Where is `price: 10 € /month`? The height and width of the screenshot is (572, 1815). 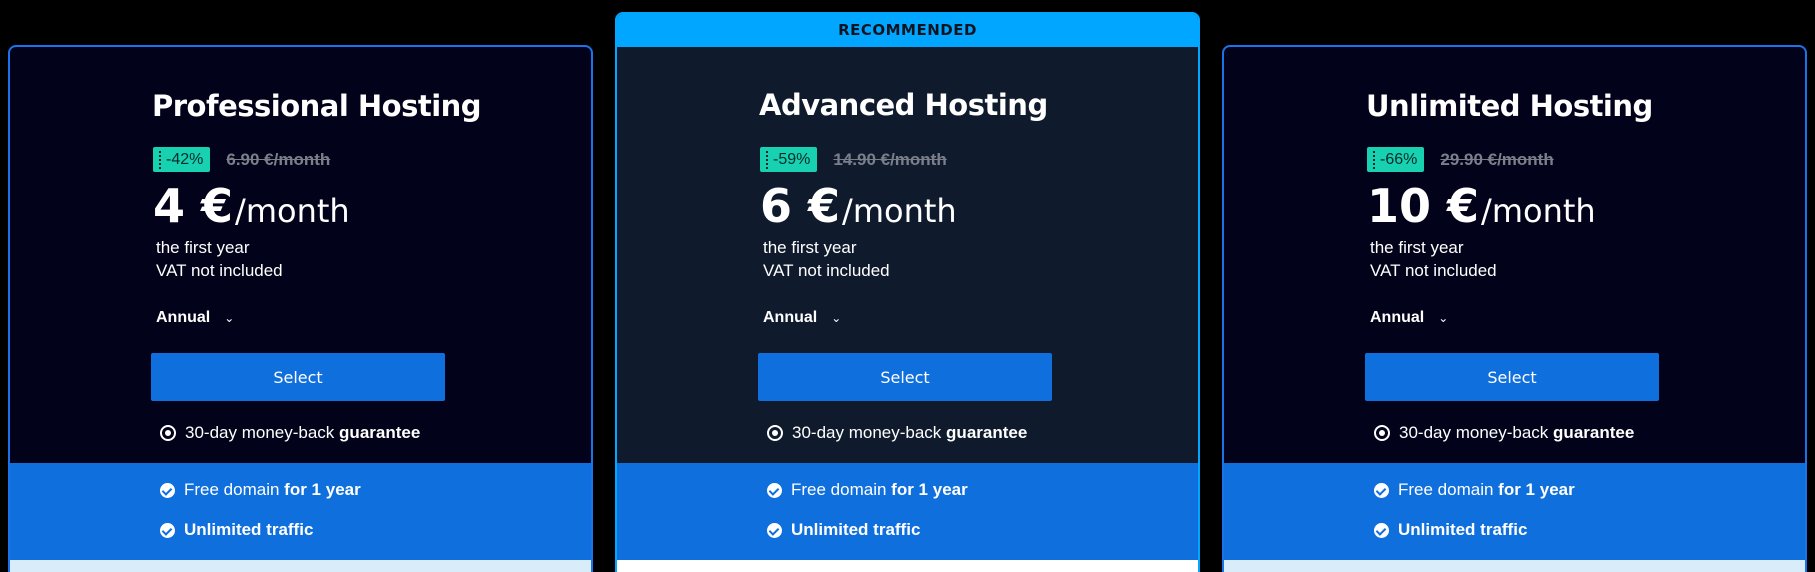 price: 10 € /month is located at coordinates (1481, 206).